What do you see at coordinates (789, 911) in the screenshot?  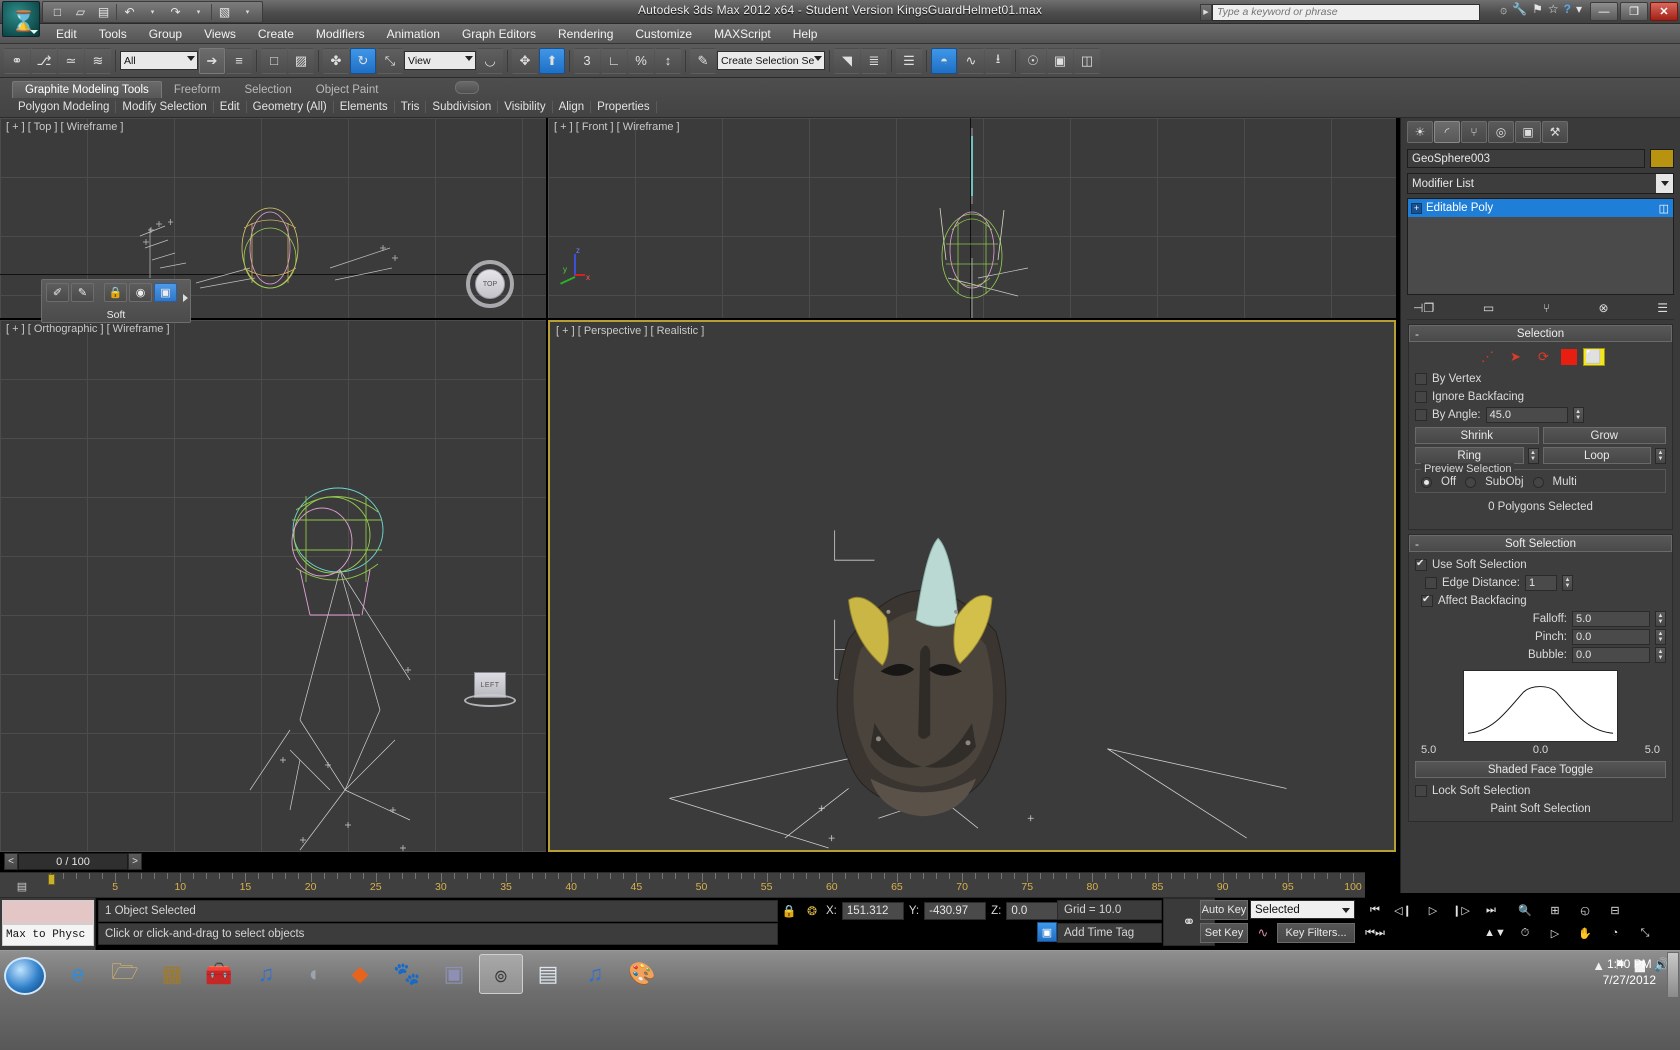 I see `lock-selection-icon: 🔒` at bounding box center [789, 911].